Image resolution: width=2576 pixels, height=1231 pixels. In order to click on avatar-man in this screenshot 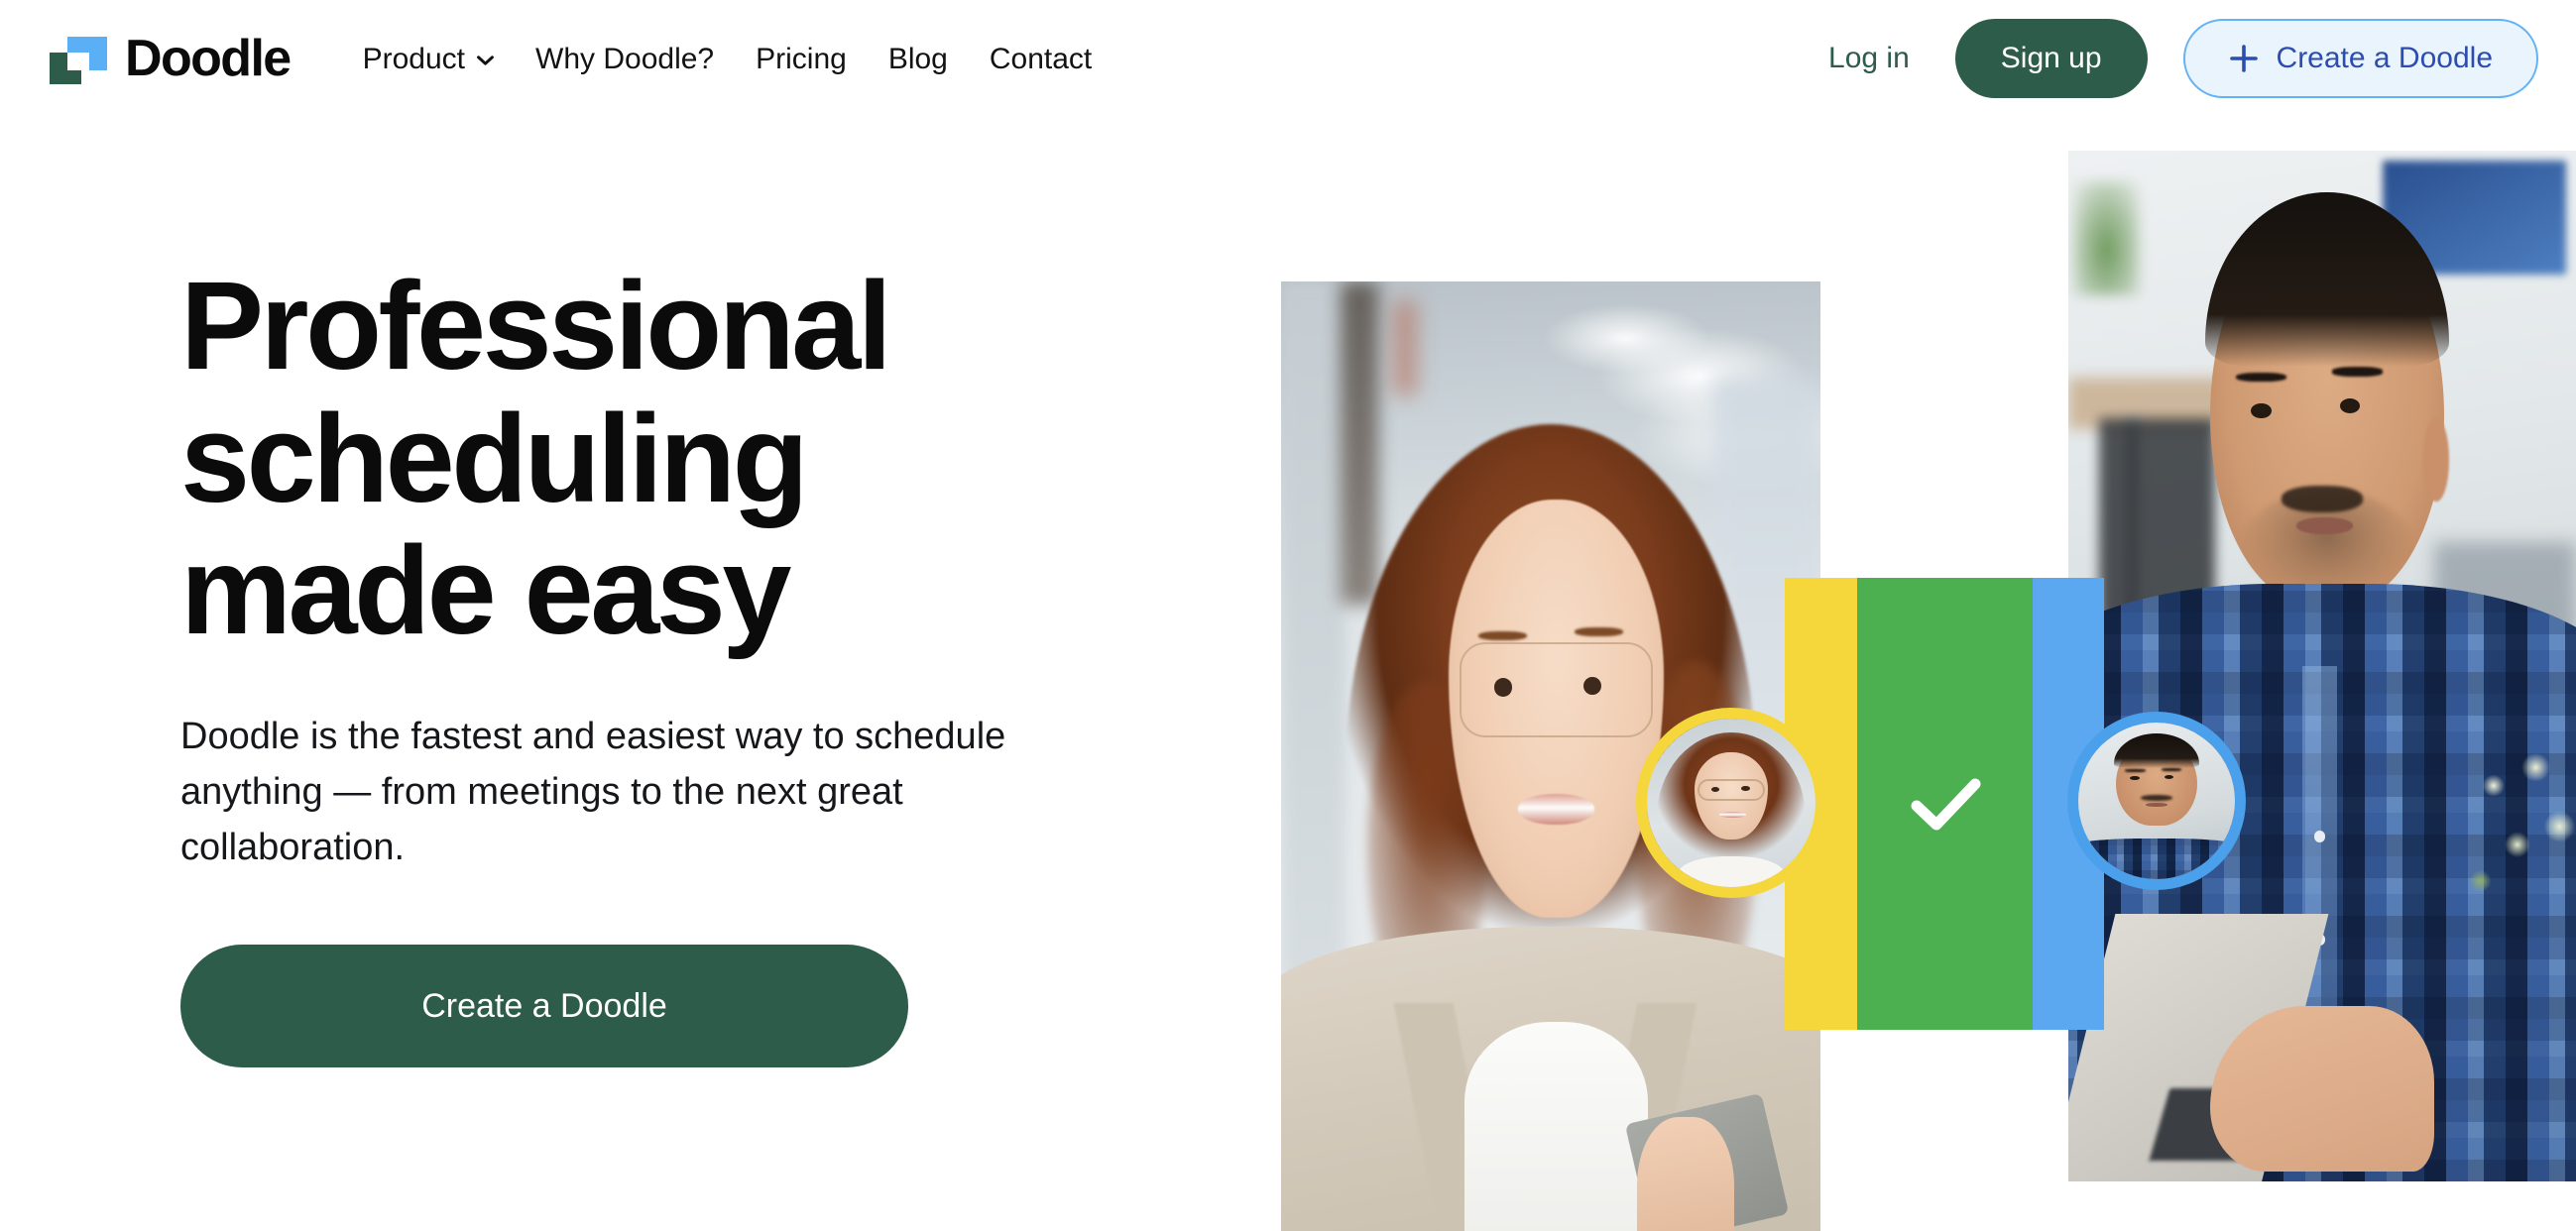, I will do `click(2156, 801)`.